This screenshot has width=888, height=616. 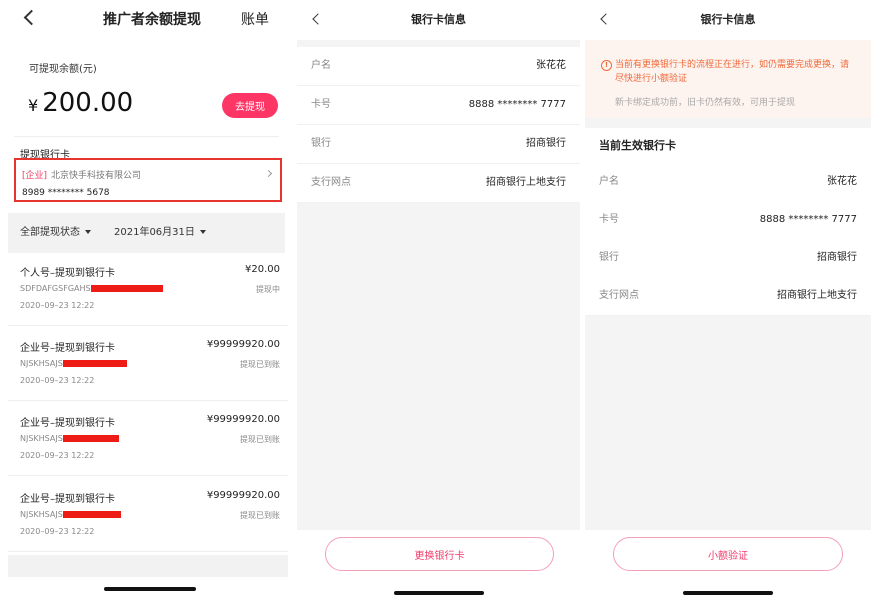 What do you see at coordinates (146, 136) in the screenshot?
I see `divider` at bounding box center [146, 136].